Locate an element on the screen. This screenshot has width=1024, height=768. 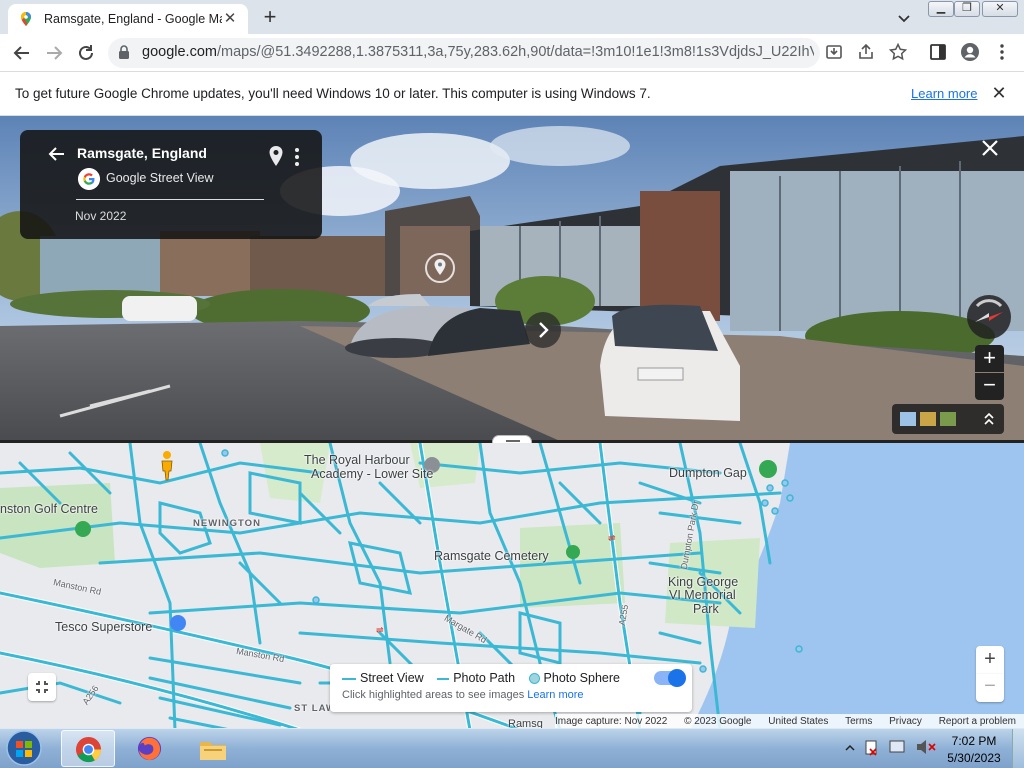
chrome-icon is located at coordinates (88, 749).